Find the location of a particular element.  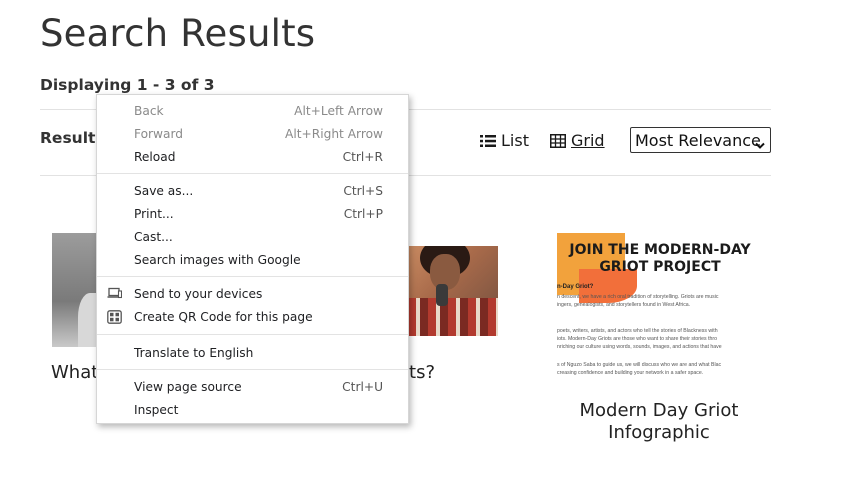

menu-item-send-to-devices: Send to your devices is located at coordinates (252, 294).